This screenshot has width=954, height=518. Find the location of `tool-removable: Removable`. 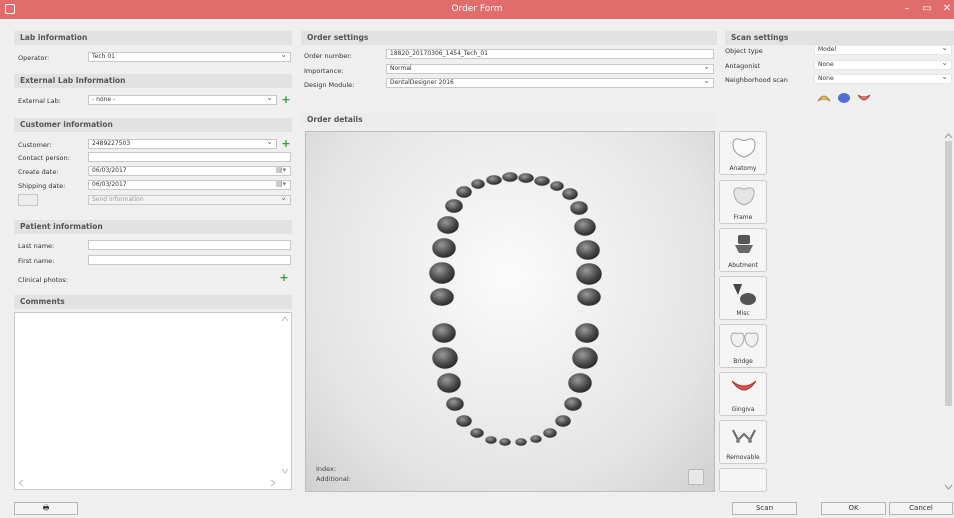

tool-removable: Removable is located at coordinates (743, 442).